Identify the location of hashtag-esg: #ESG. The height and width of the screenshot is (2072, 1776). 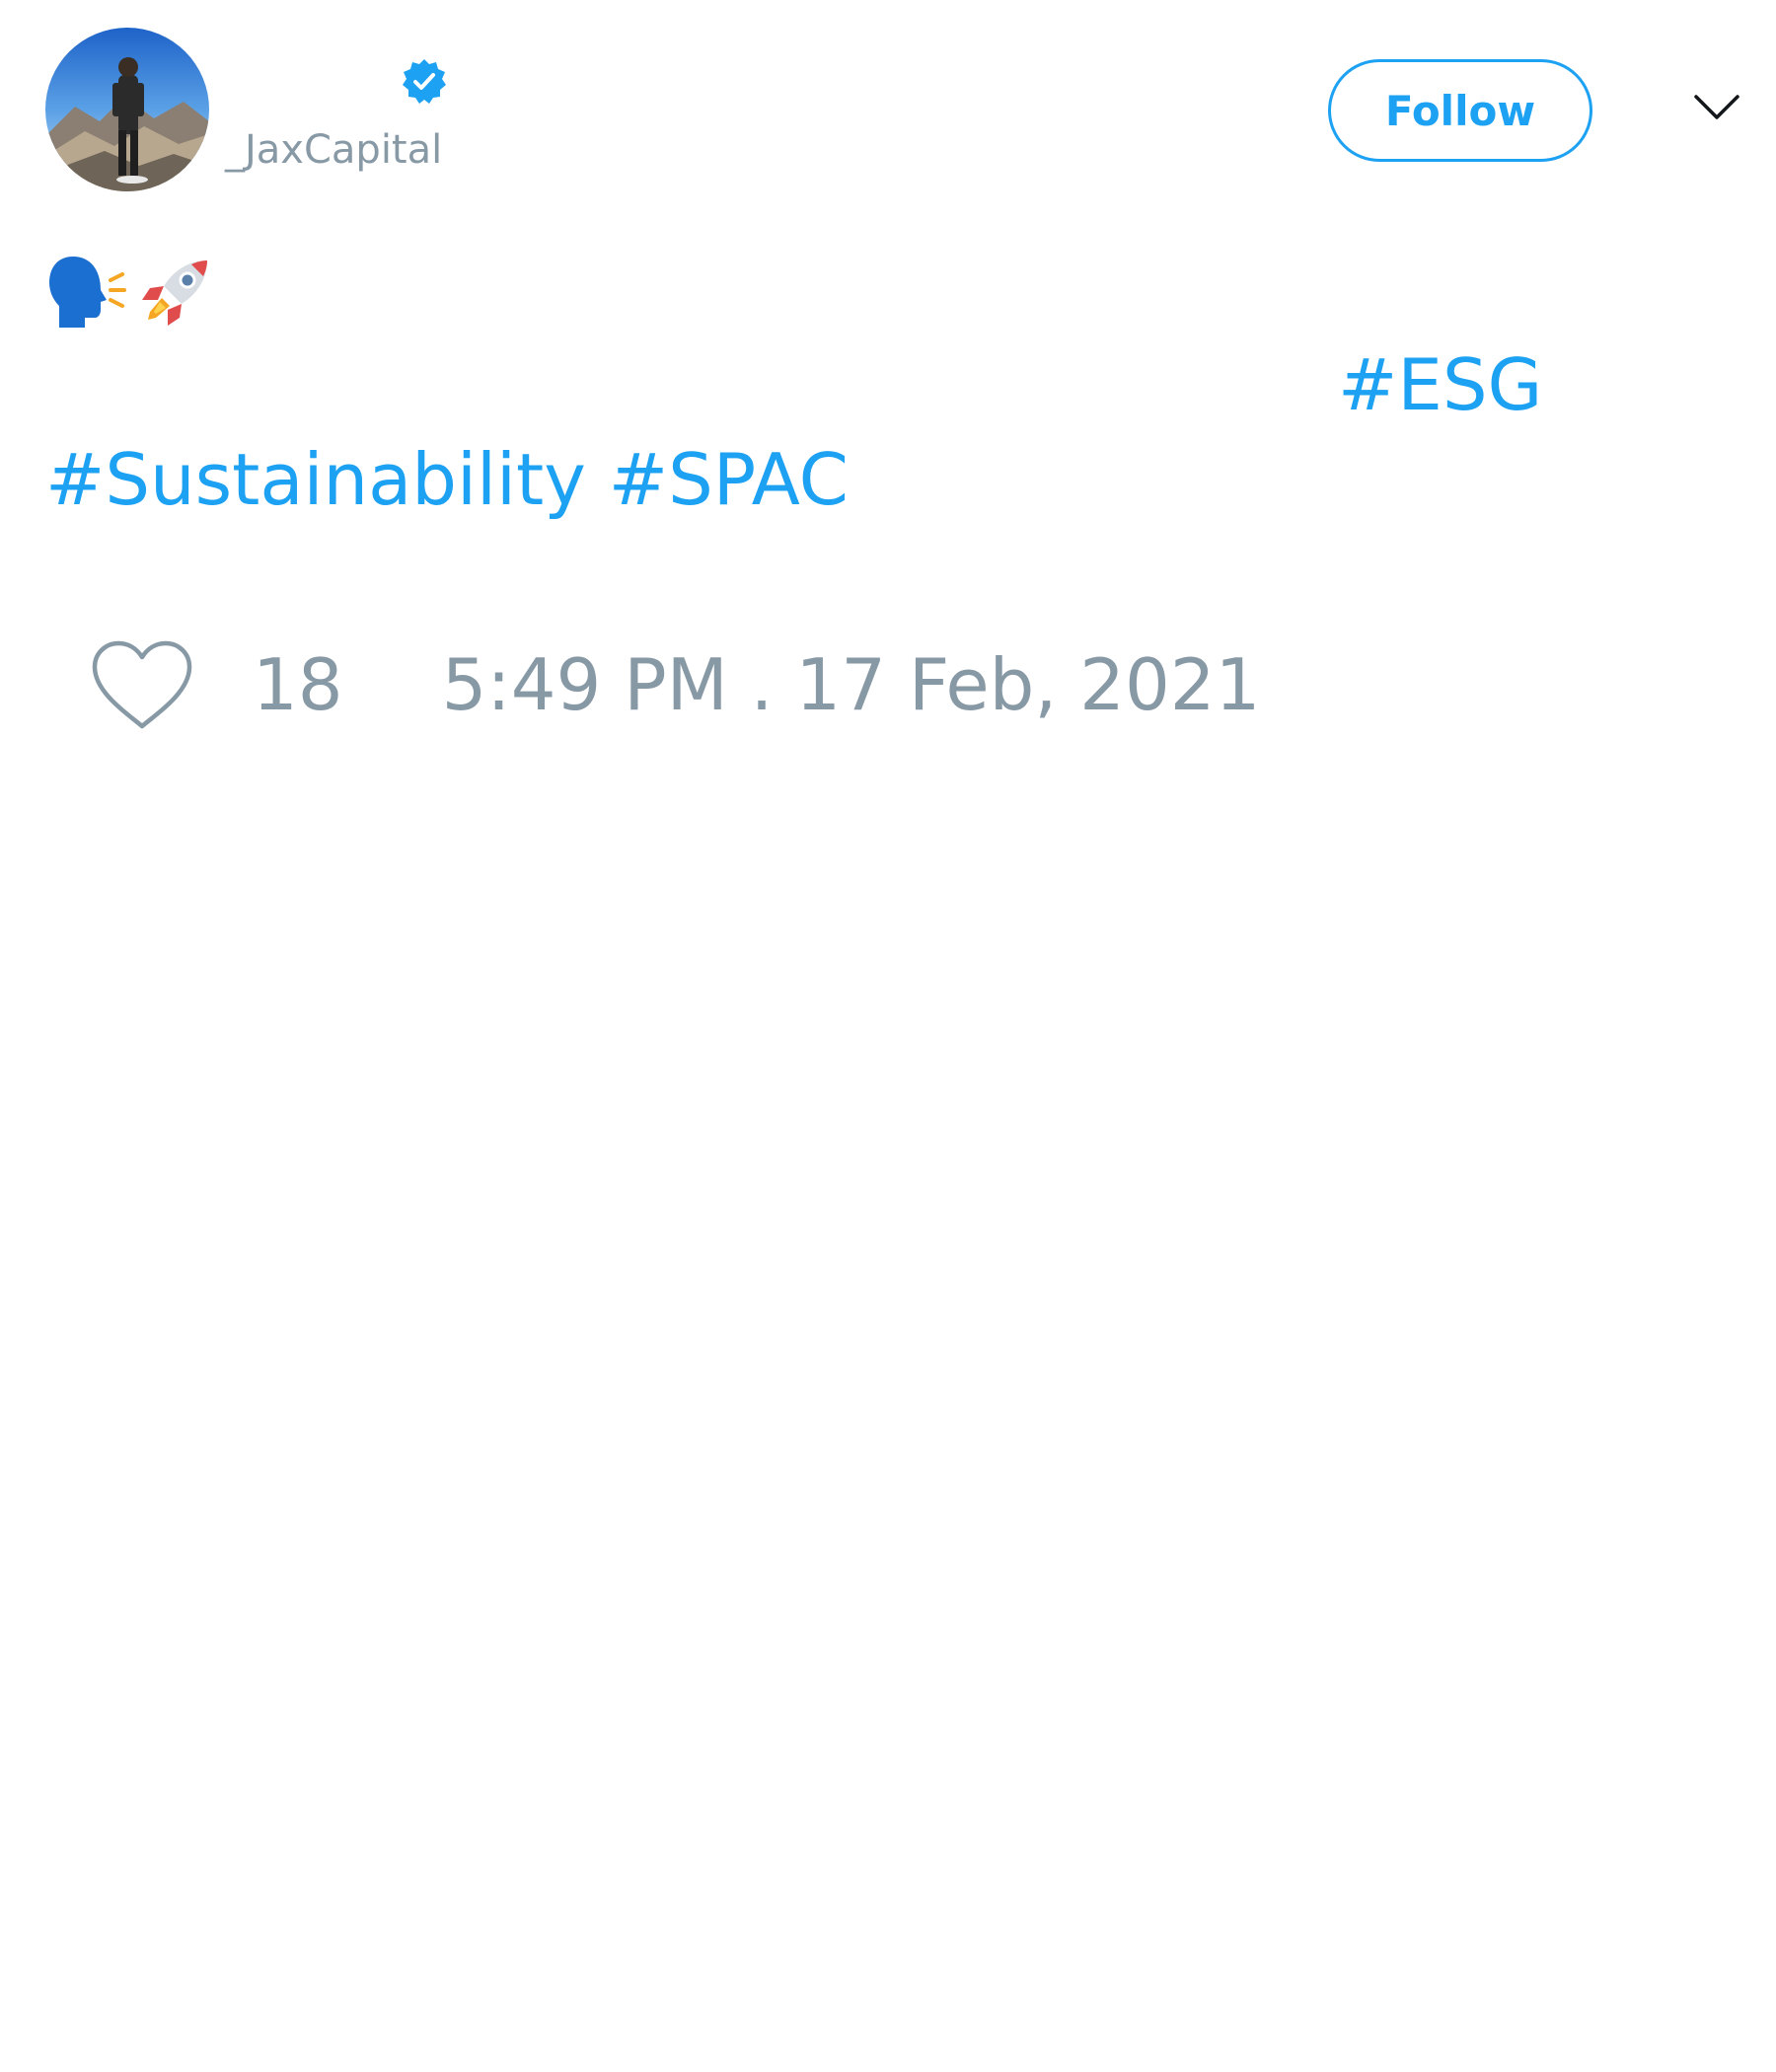
(1440, 385).